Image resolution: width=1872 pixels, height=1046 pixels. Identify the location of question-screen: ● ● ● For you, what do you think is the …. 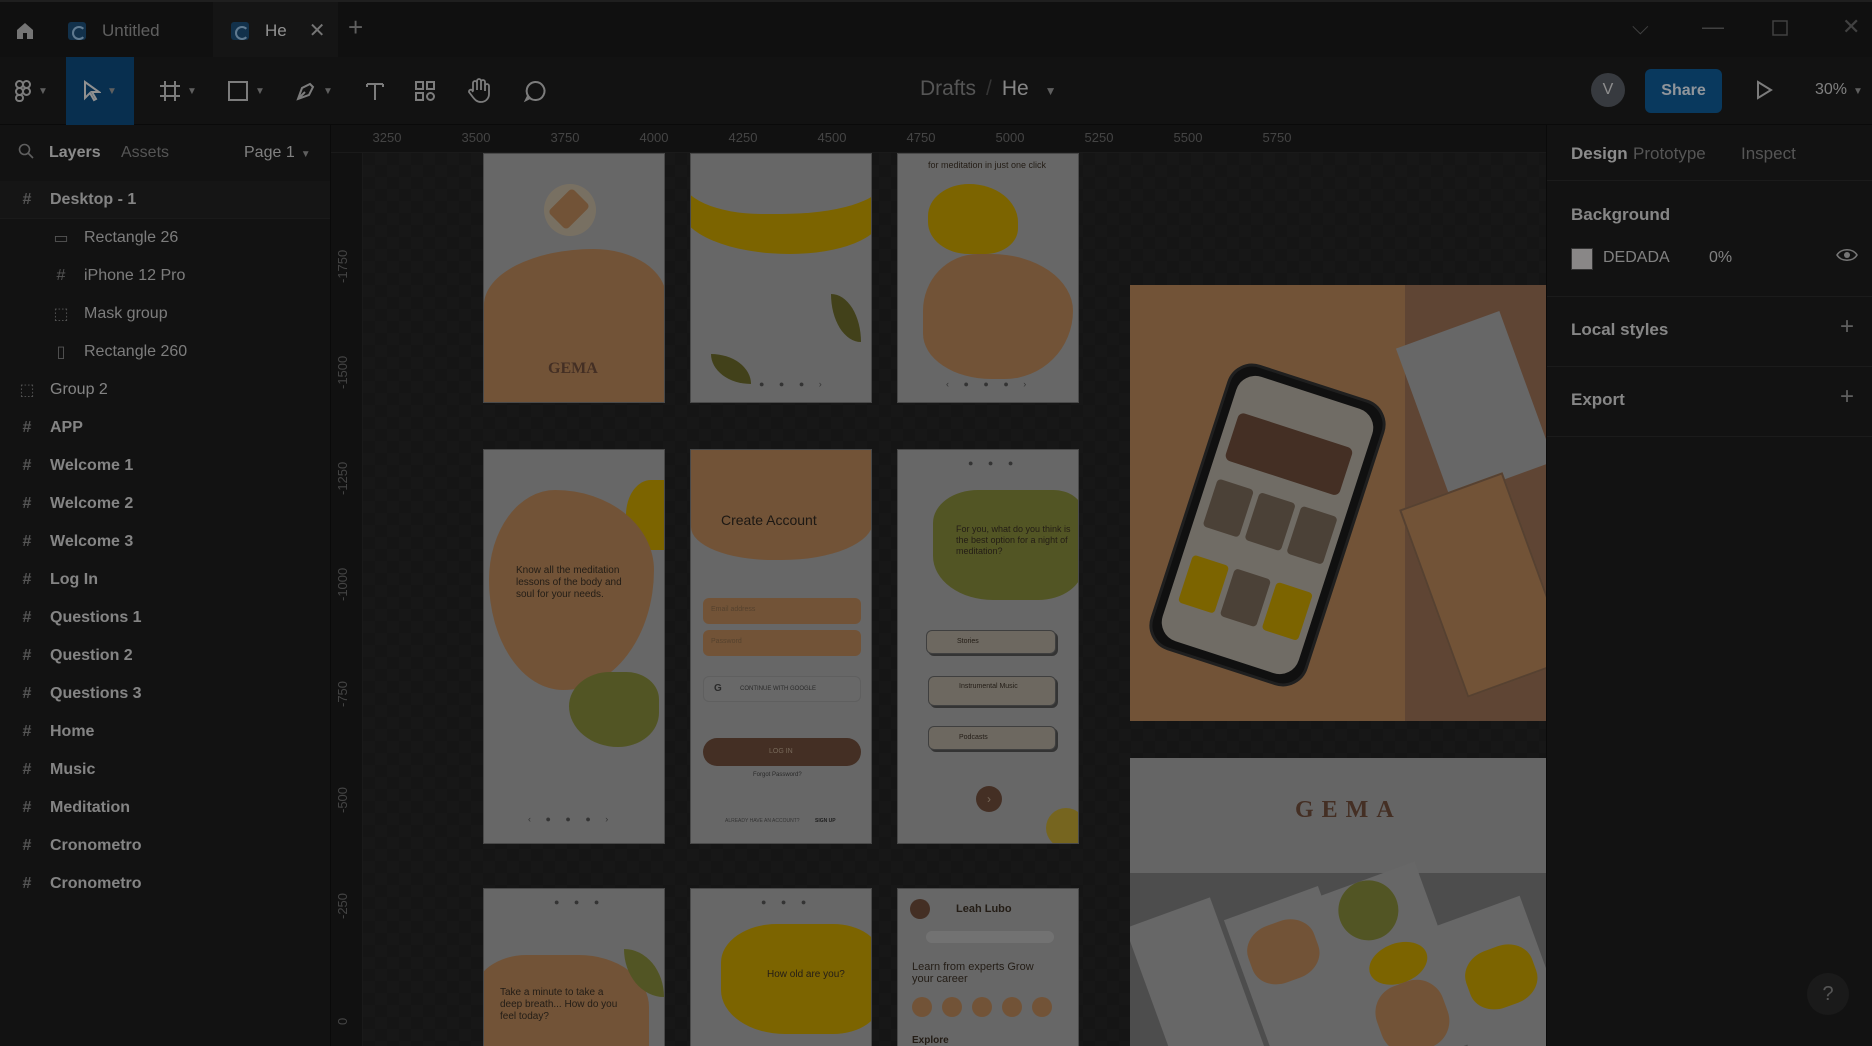
(988, 646).